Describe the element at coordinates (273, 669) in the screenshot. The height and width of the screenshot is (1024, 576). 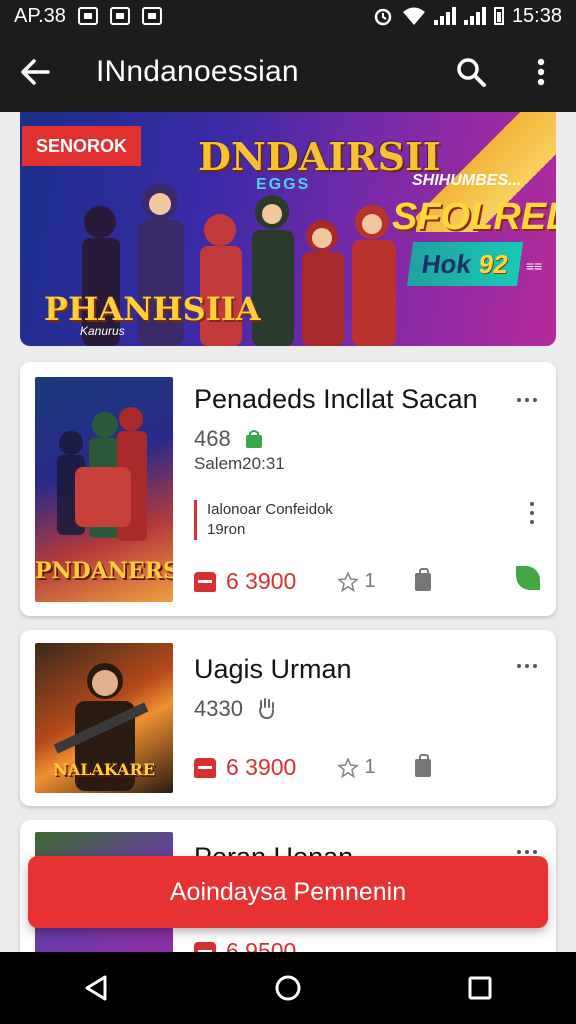
I see `item-title: Uagis Urman` at that location.